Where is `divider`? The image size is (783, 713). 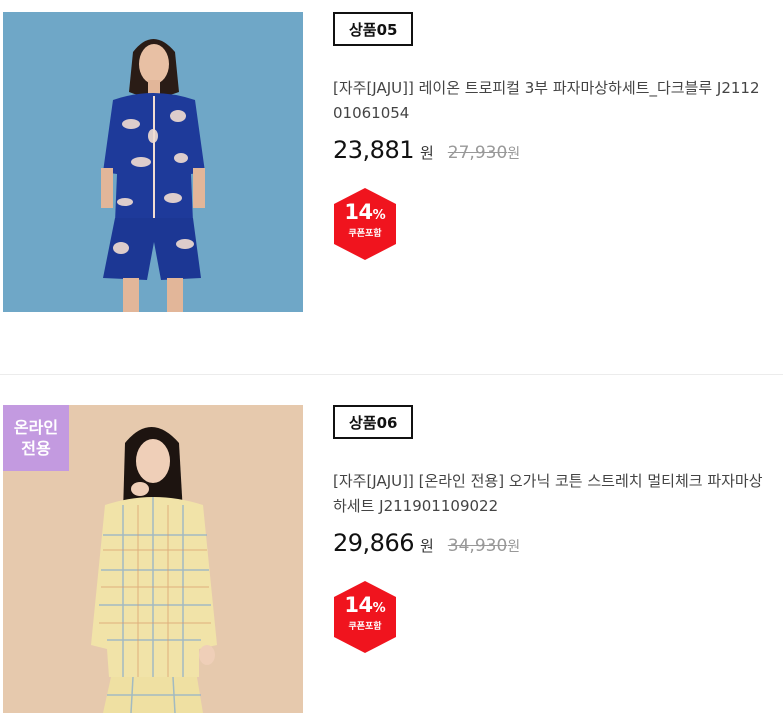 divider is located at coordinates (391, 374).